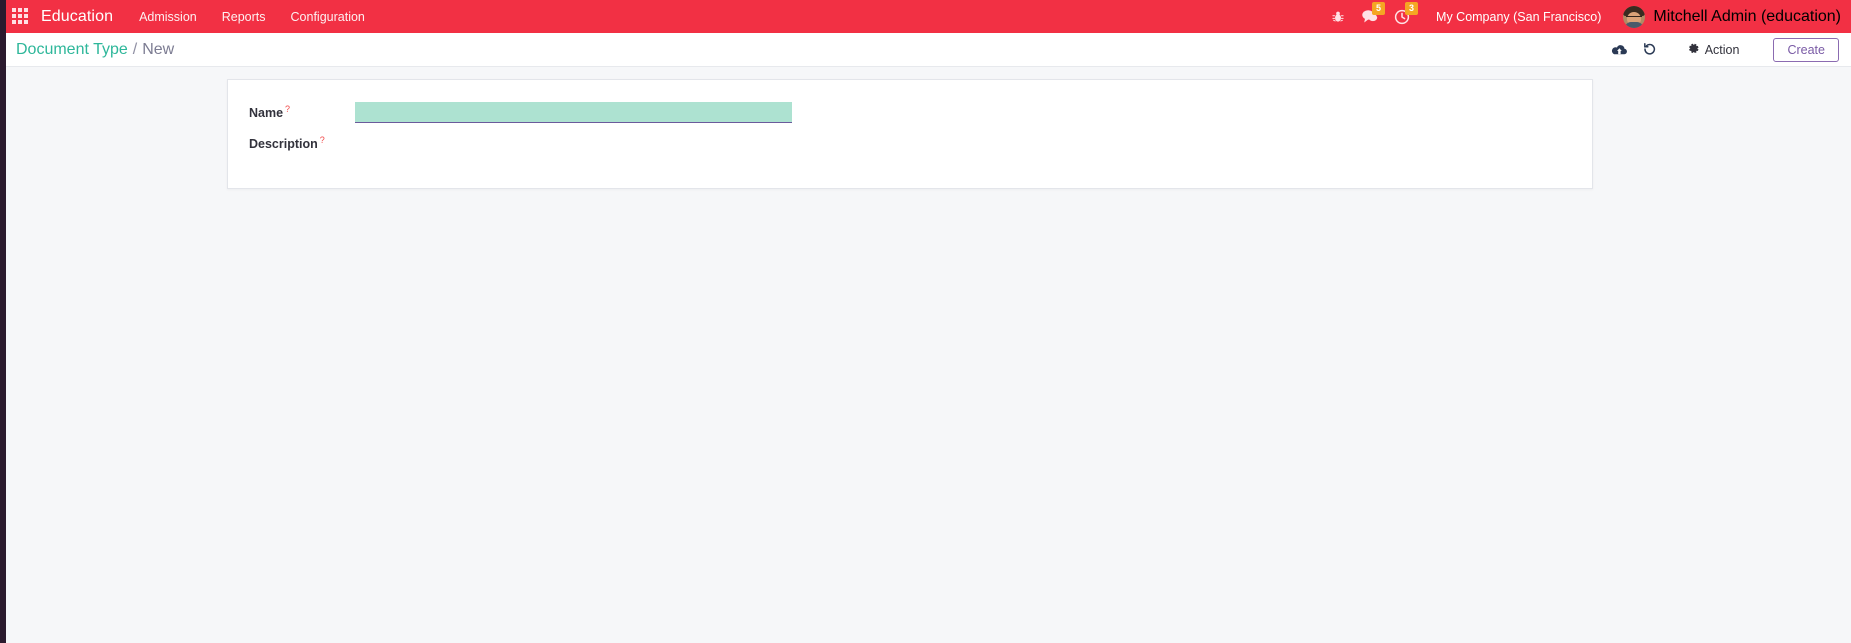 This screenshot has height=643, width=1851. What do you see at coordinates (302, 112) in the screenshot?
I see `label-name: Name?` at bounding box center [302, 112].